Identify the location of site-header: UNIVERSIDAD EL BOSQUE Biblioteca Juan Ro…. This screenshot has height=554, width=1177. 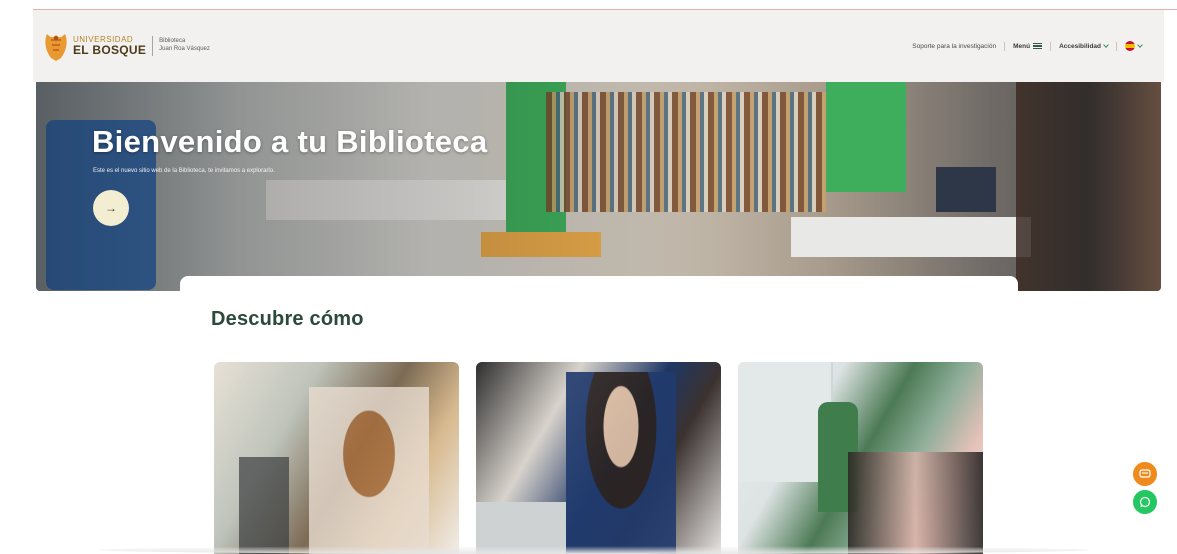
(598, 46).